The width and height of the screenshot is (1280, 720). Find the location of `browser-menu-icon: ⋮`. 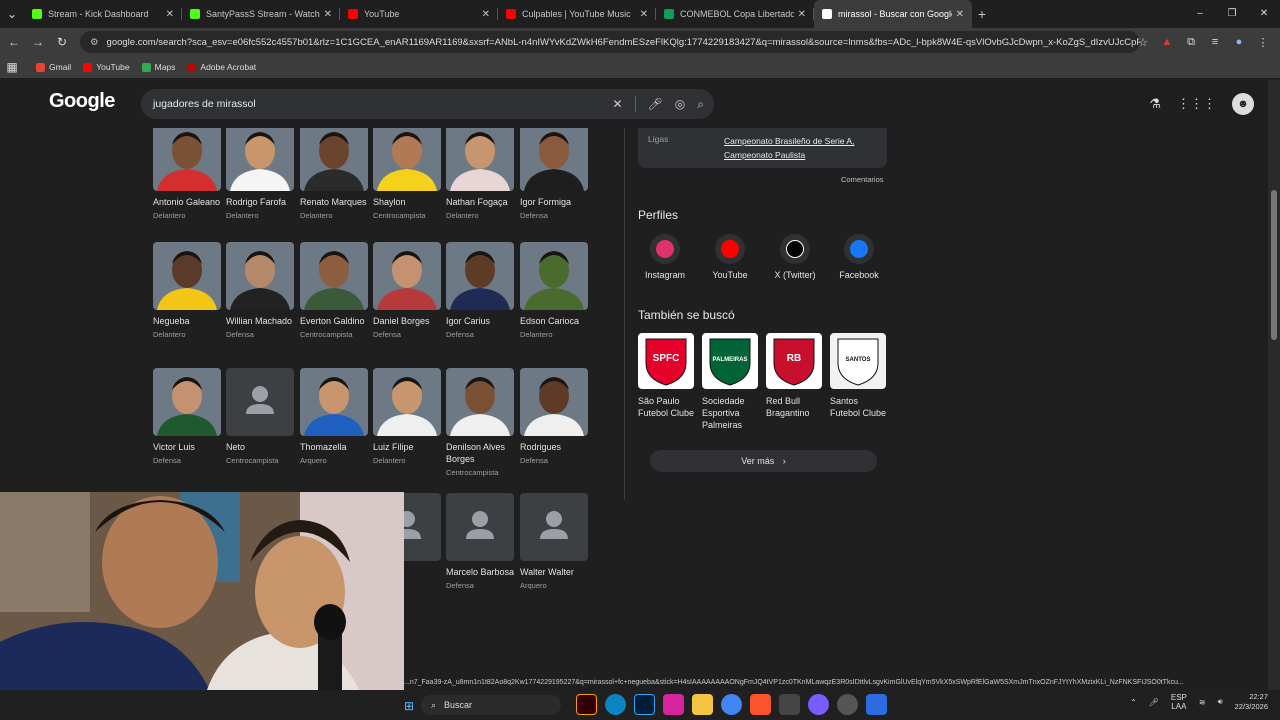

browser-menu-icon: ⋮ is located at coordinates (1263, 42).